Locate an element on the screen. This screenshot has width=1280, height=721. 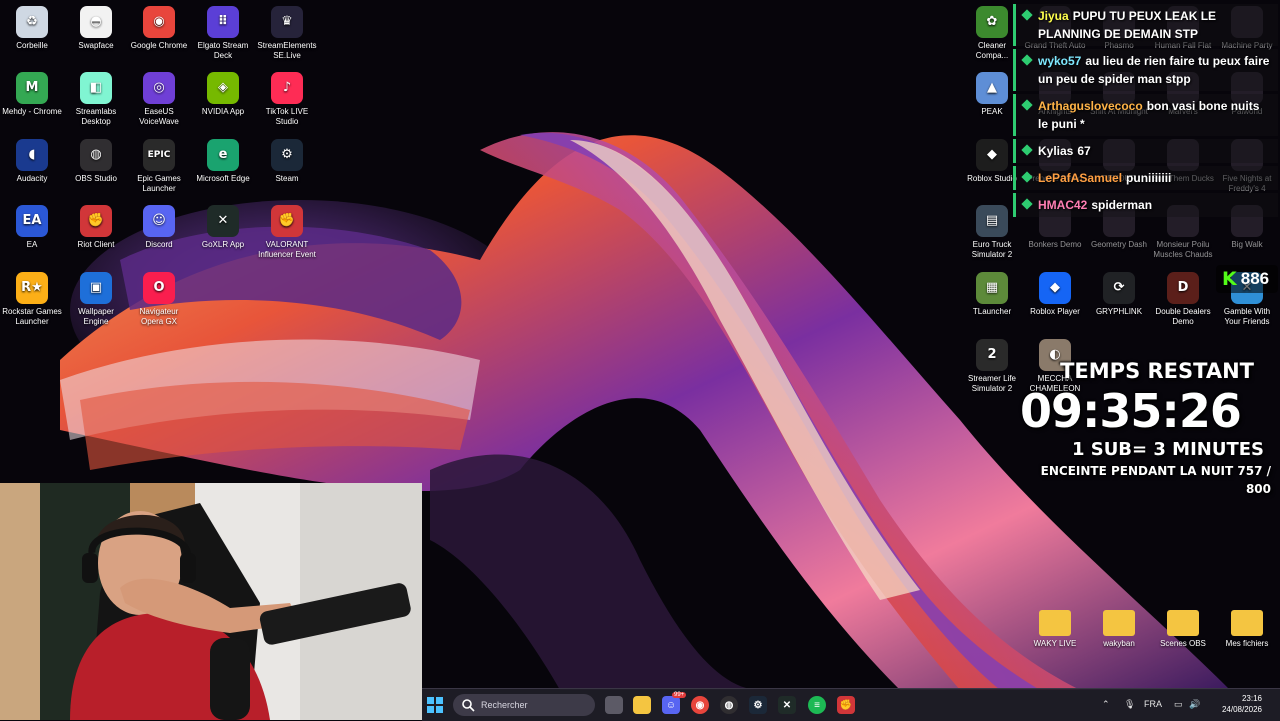
goxlr-taskbar-icon: ✕ is located at coordinates (787, 705).